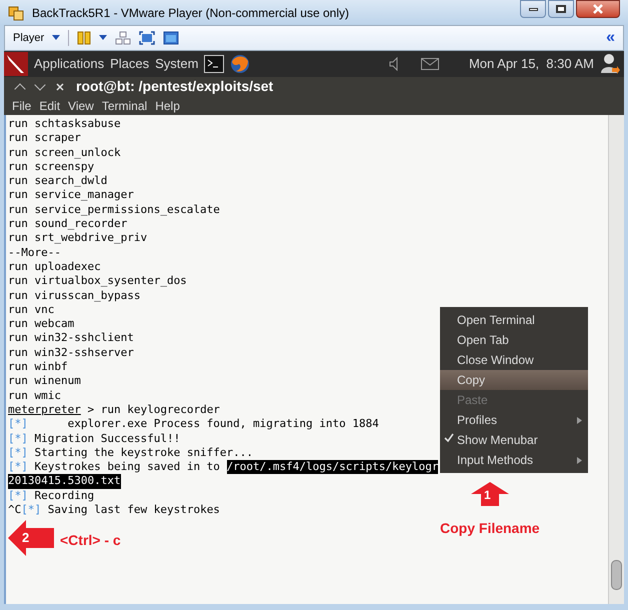  What do you see at coordinates (130, 64) in the screenshot?
I see `panel-menu: Places` at bounding box center [130, 64].